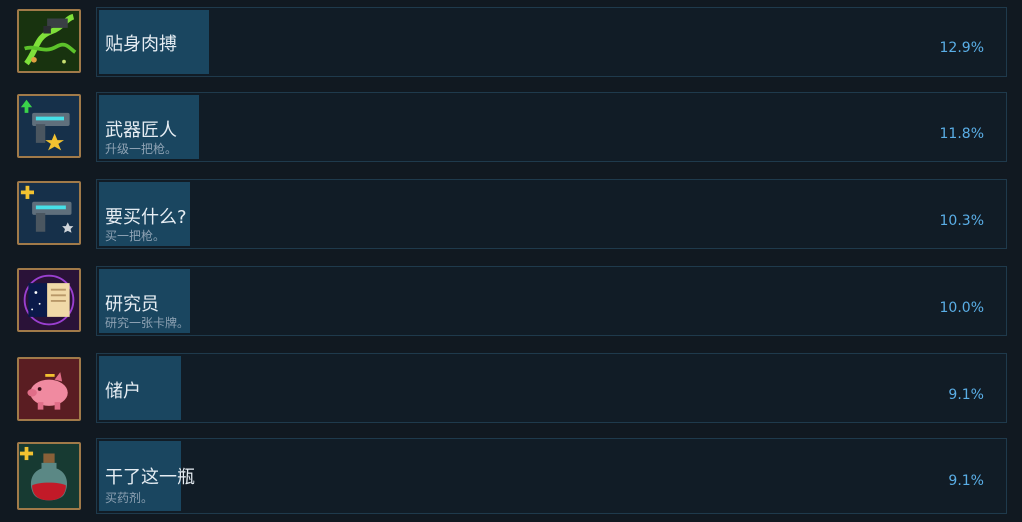 The width and height of the screenshot is (1022, 522). I want to click on gun-buy-plus-icon, so click(49, 213).